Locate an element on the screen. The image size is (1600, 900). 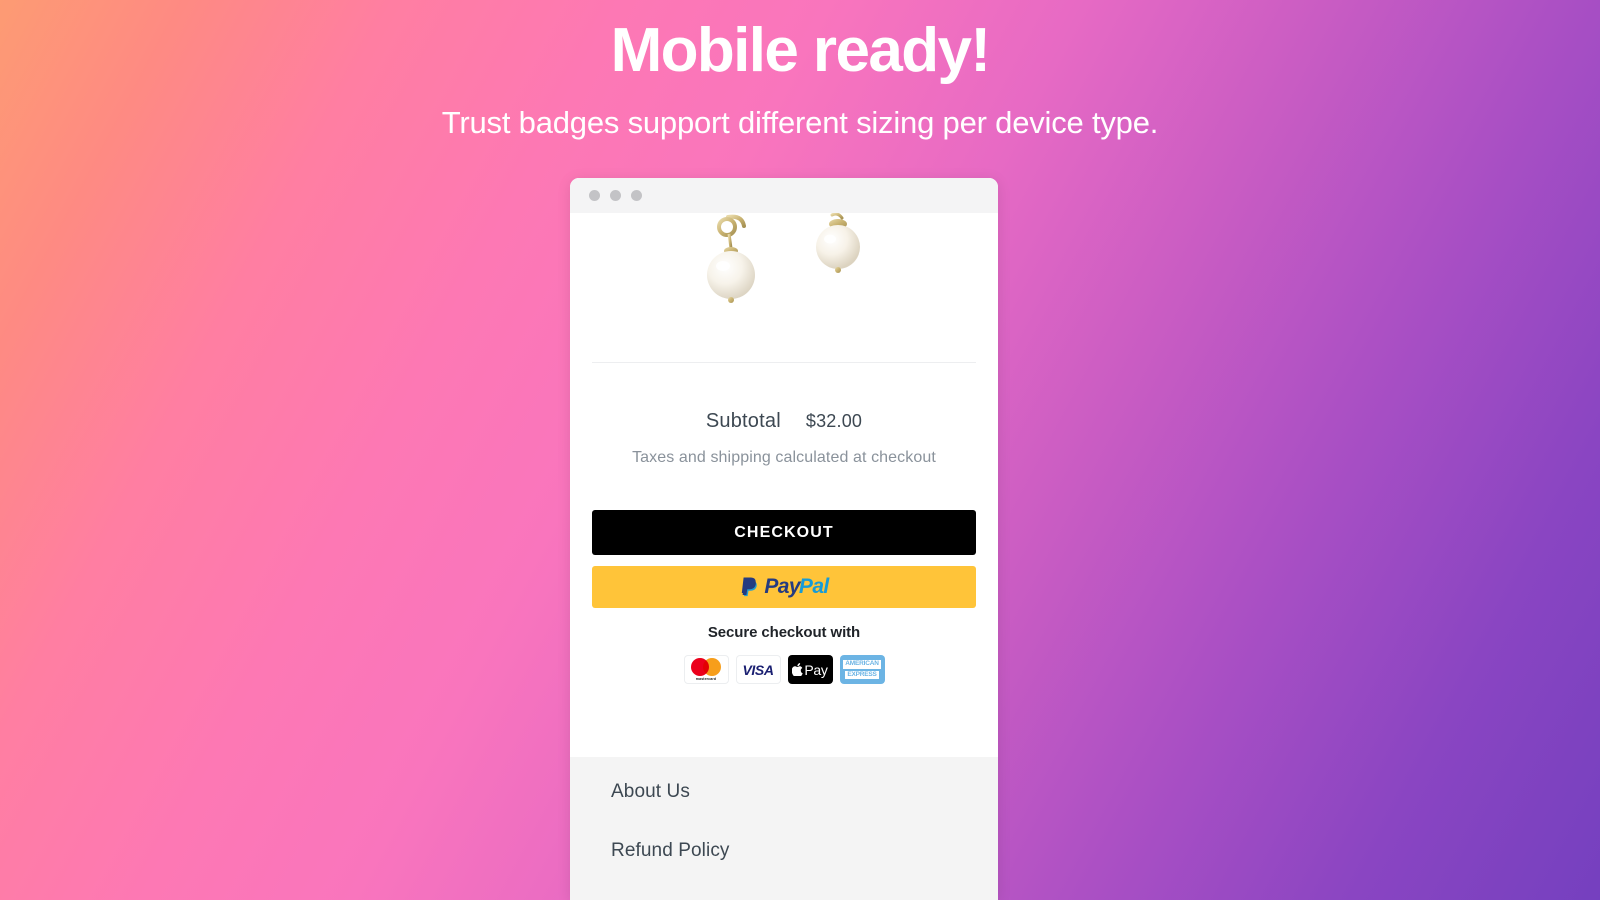
visa-icon: VISA is located at coordinates (758, 669).